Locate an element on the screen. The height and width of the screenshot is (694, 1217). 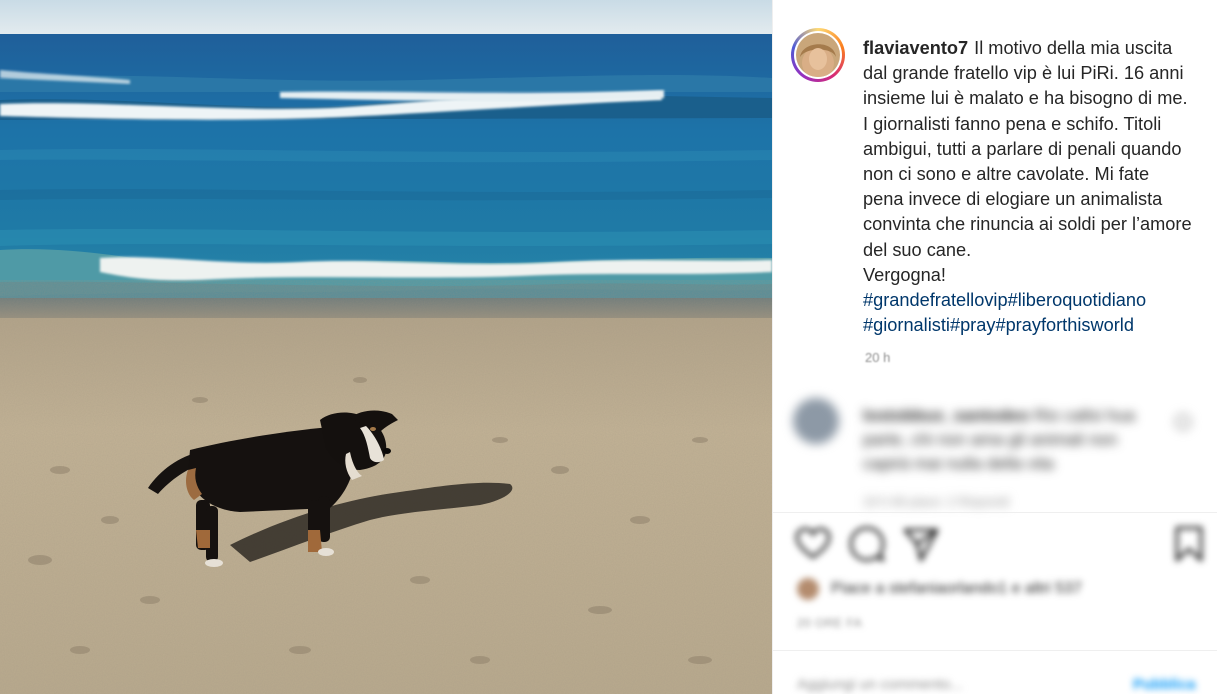
hashtag-link: #liberoquotidiano is located at coordinates (1077, 300).